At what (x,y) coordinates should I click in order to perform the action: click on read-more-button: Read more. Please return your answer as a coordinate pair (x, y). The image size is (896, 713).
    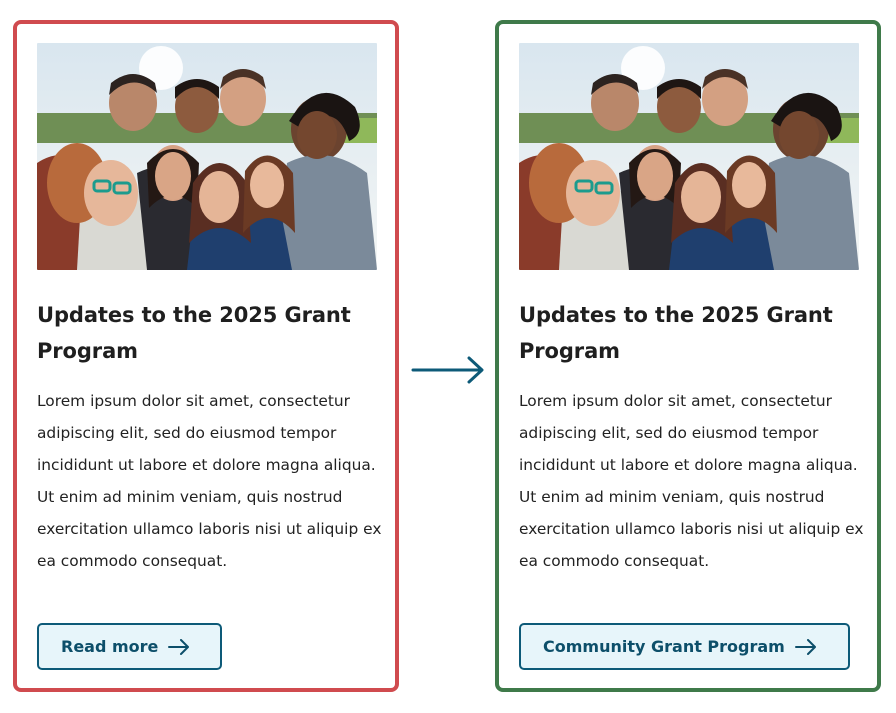
    Looking at the image, I should click on (129, 646).